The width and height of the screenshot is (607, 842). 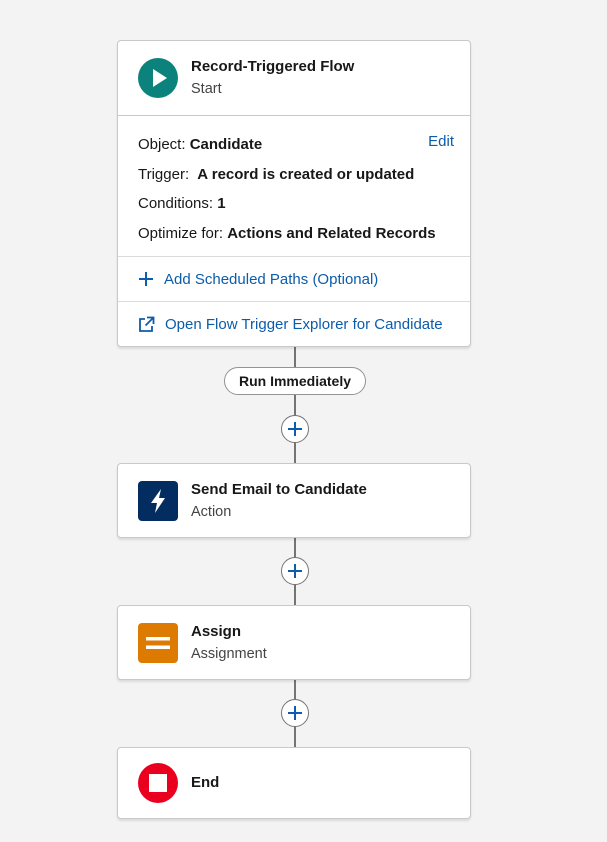 I want to click on action-element-subtitle: Action, so click(x=211, y=511).